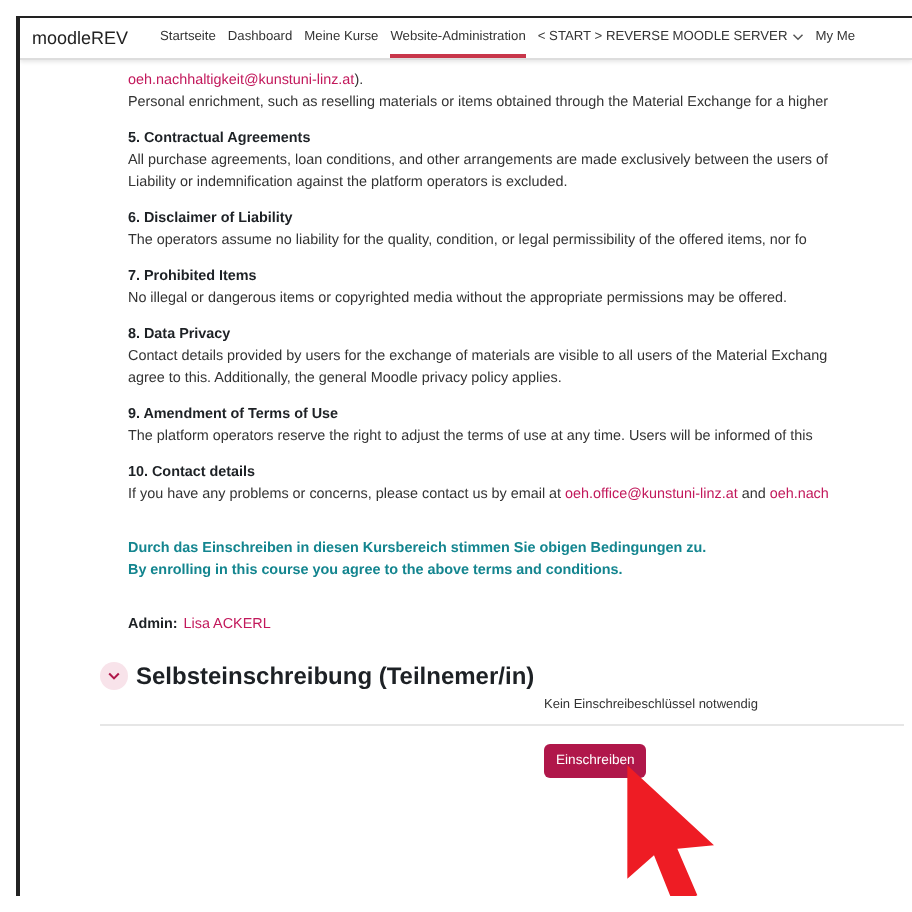 The height and width of the screenshot is (912, 912). I want to click on site-logo-text: moodleREV, so click(80, 38).